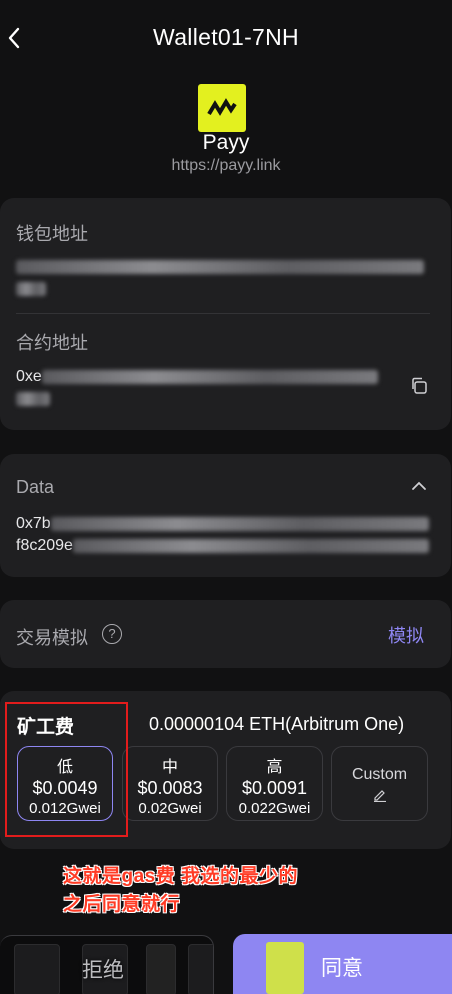  I want to click on annotation-text-line2: 之后同意就行, so click(122, 904).